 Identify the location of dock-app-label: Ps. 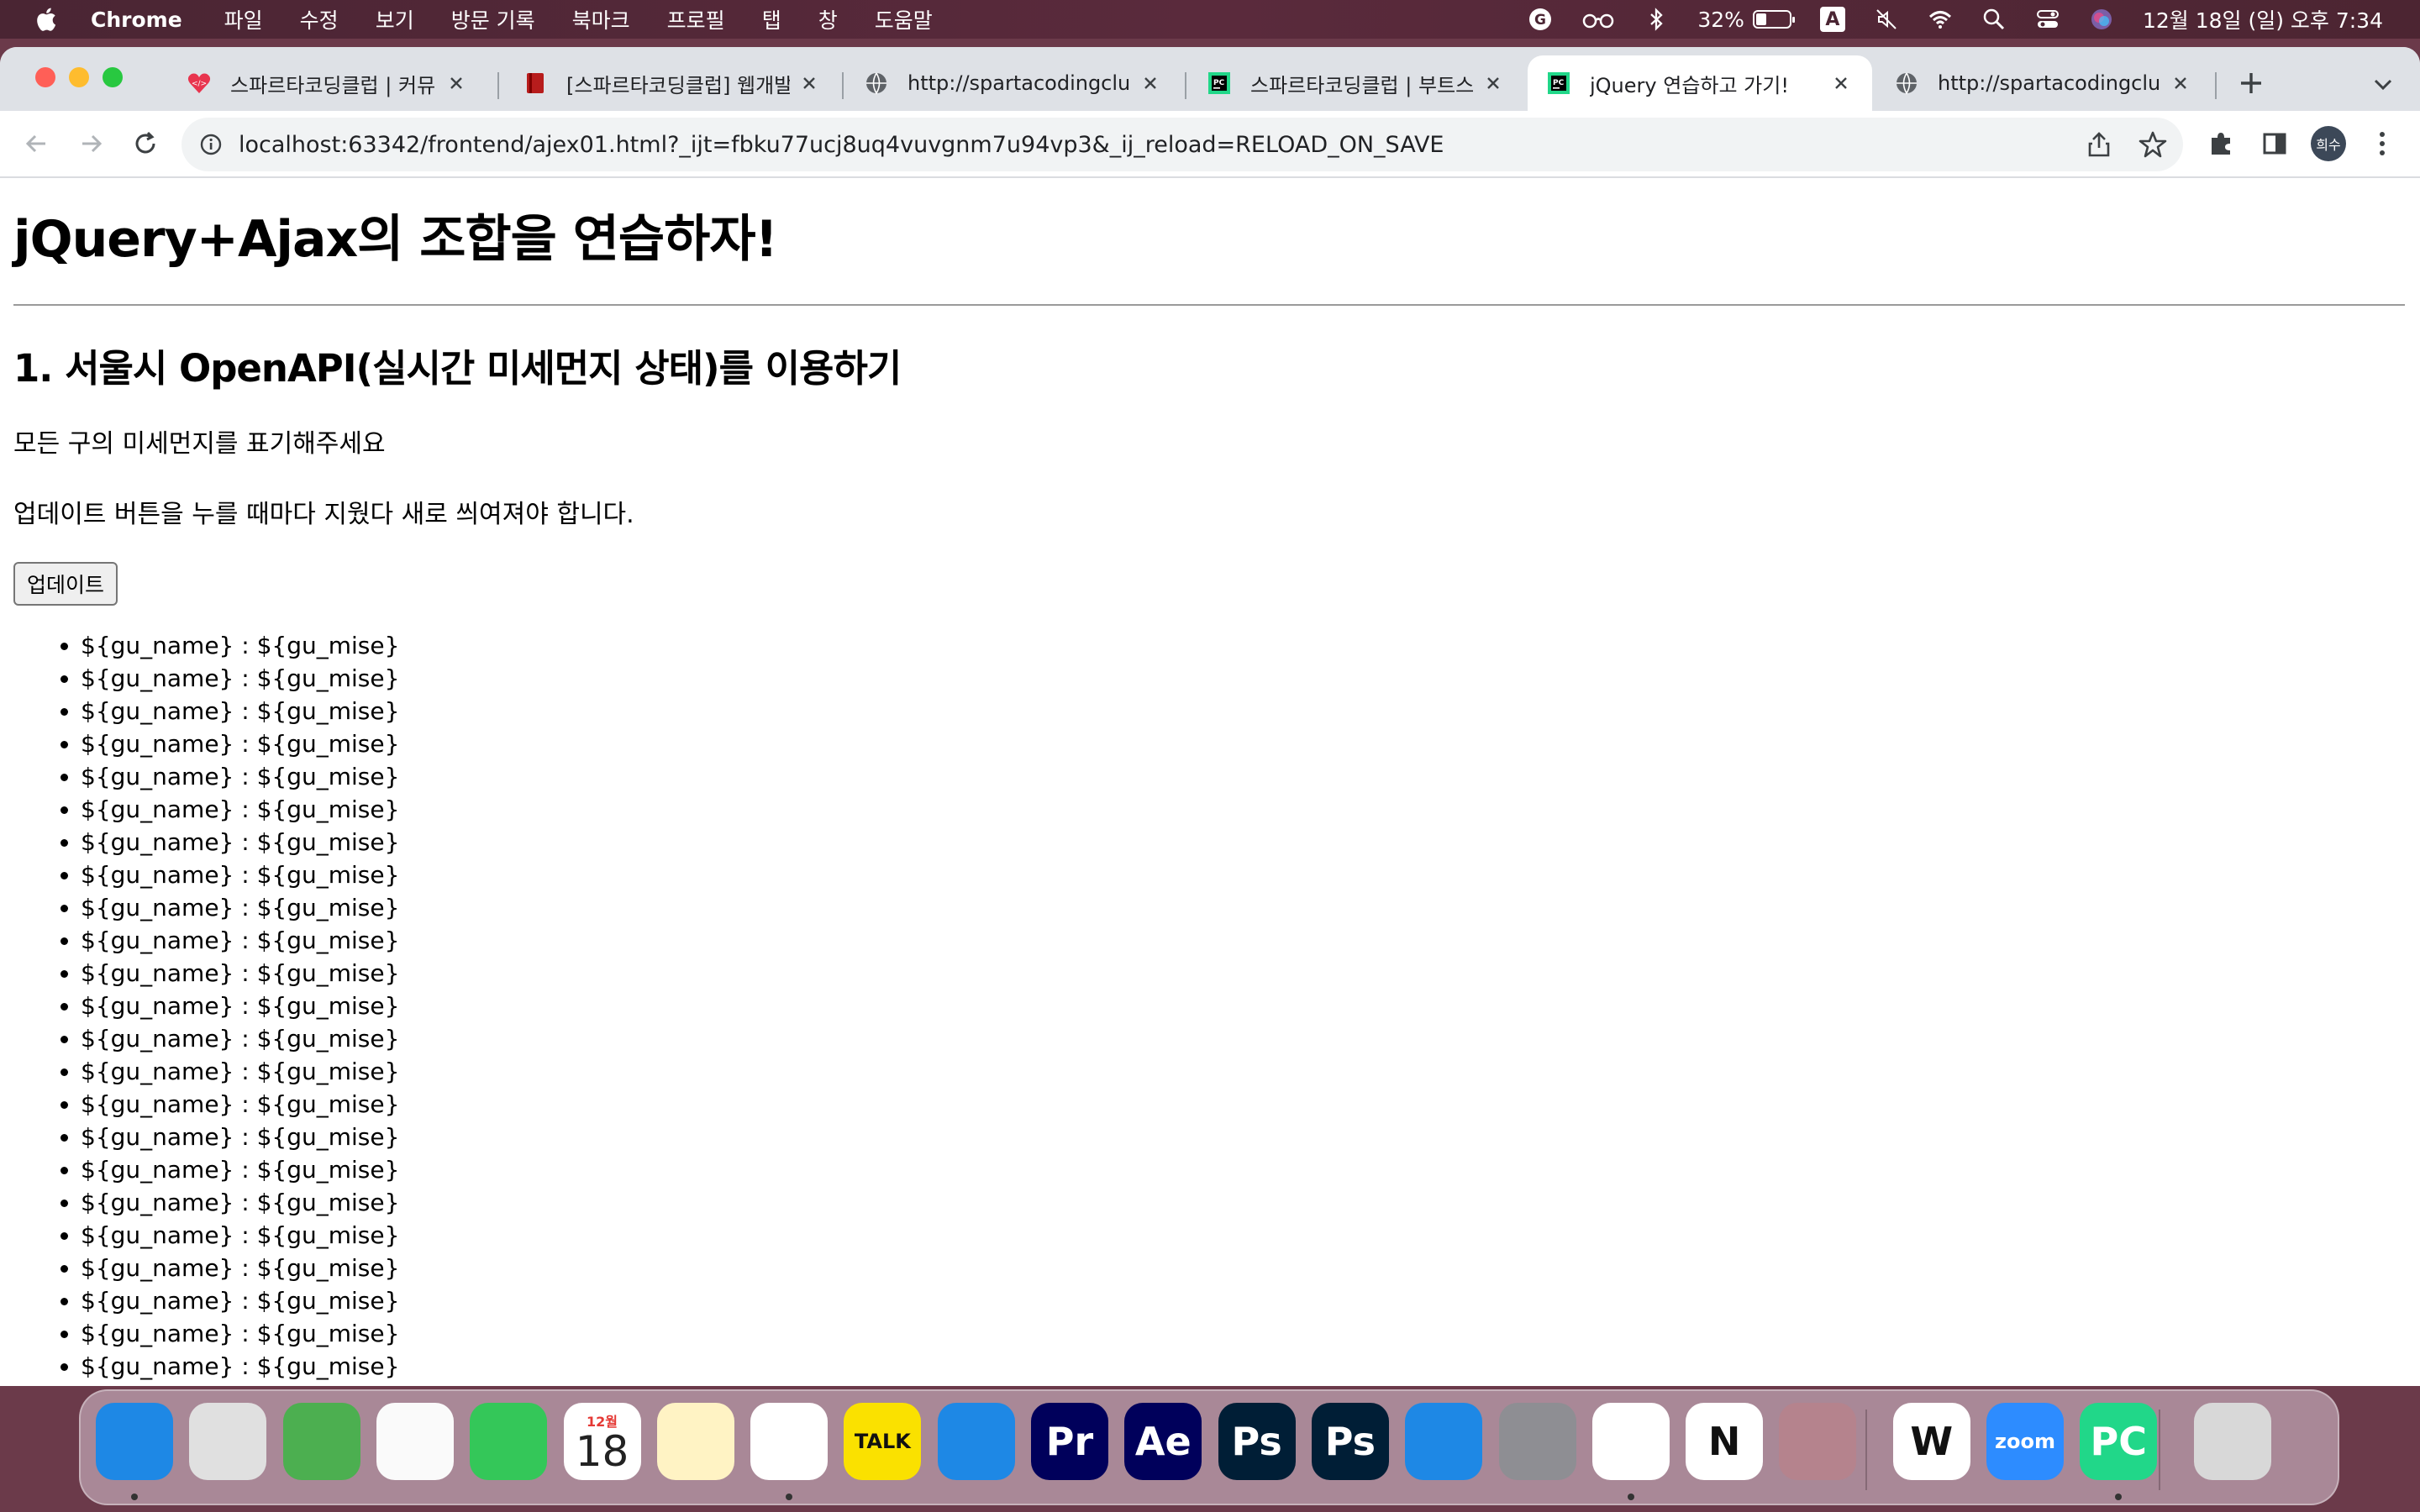
(1256, 1441).